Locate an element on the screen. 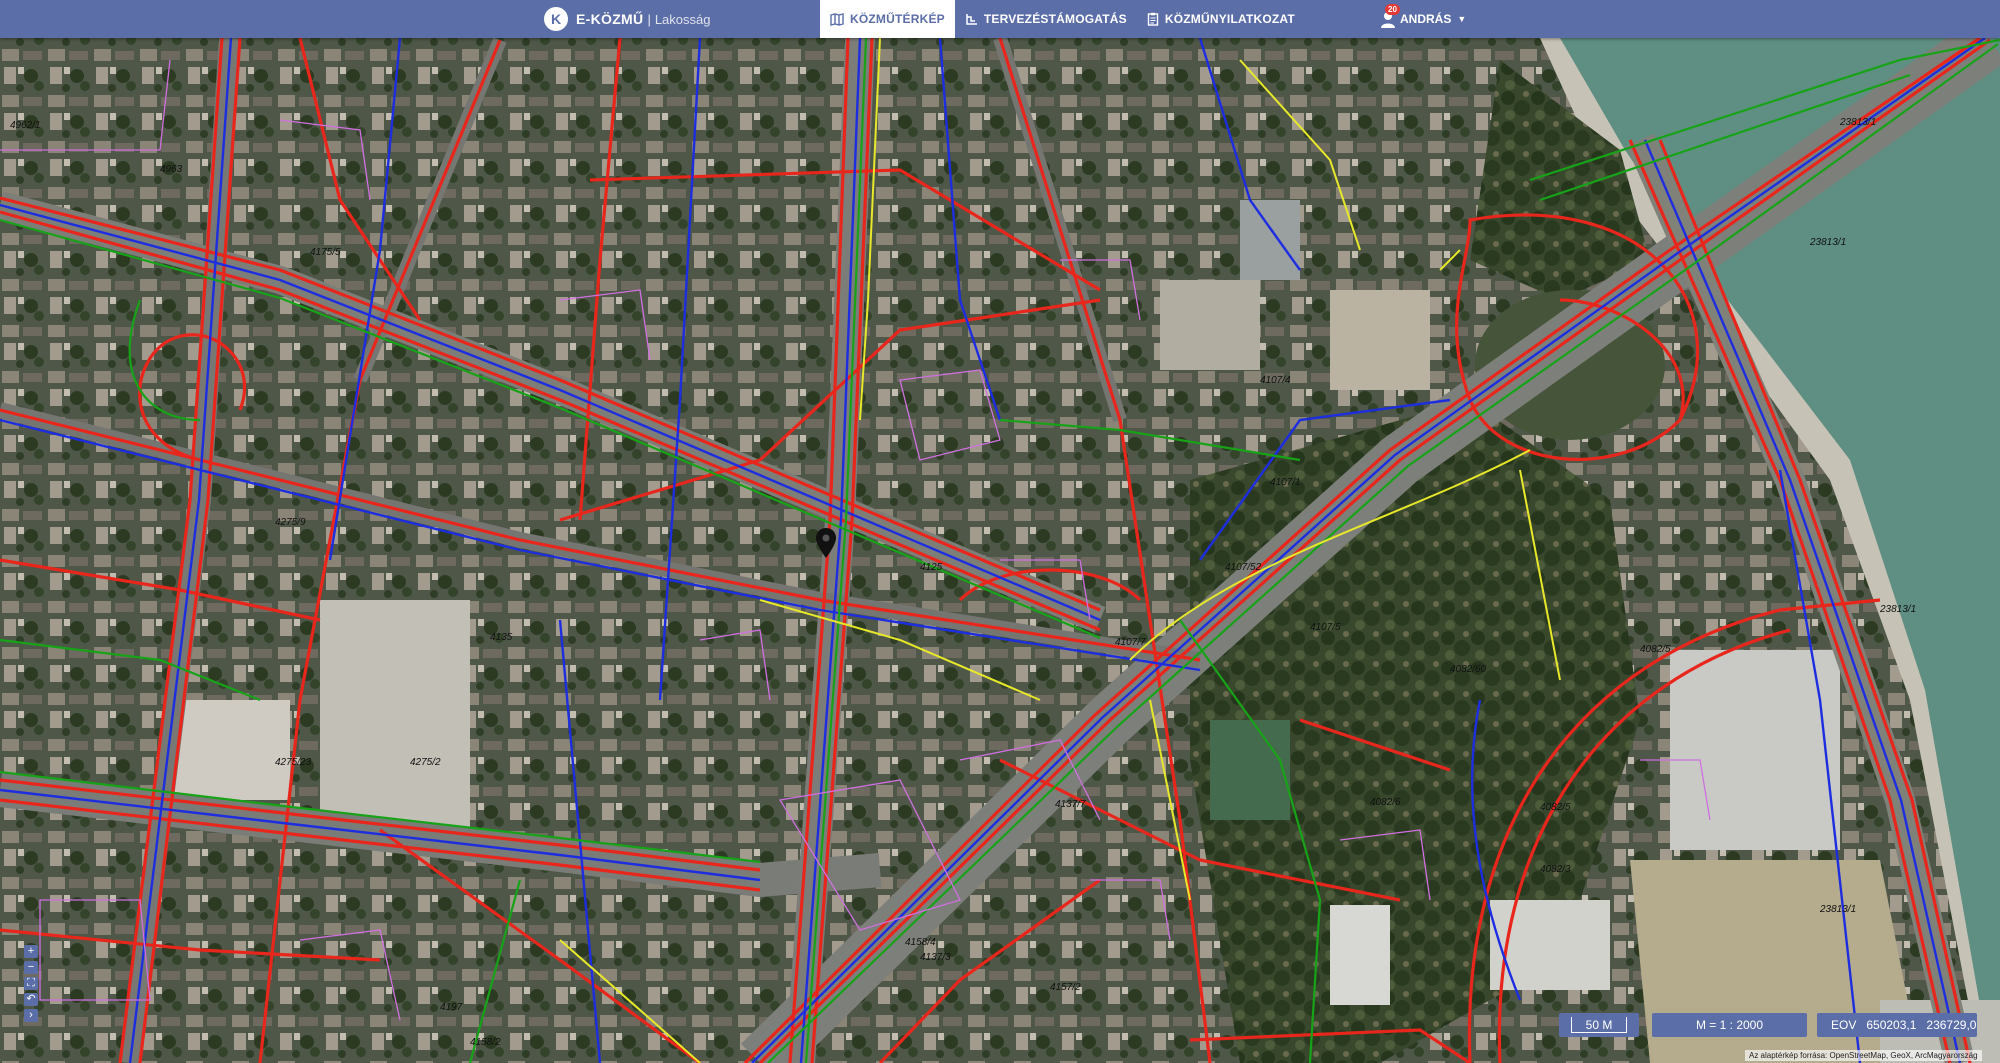 Image resolution: width=2000 pixels, height=1063 pixels. tab-kozmuterkep: KÖZMŰTÉRKÉP is located at coordinates (887, 19).